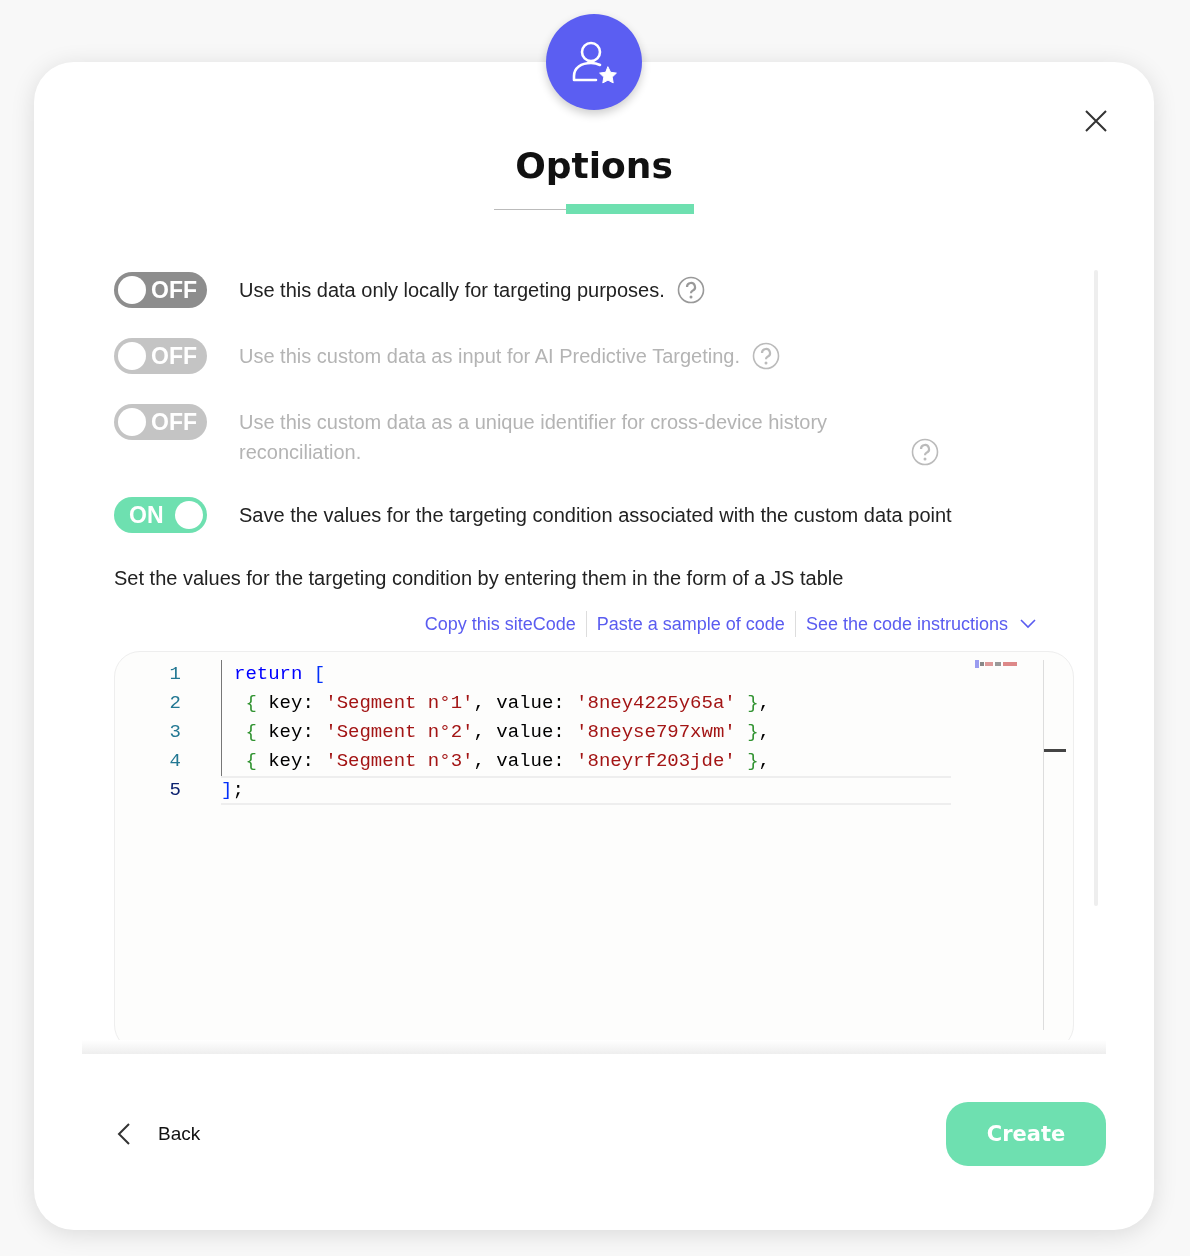 Image resolution: width=1190 pixels, height=1256 pixels. I want to click on text-link: Paste a sample of code, so click(690, 624).